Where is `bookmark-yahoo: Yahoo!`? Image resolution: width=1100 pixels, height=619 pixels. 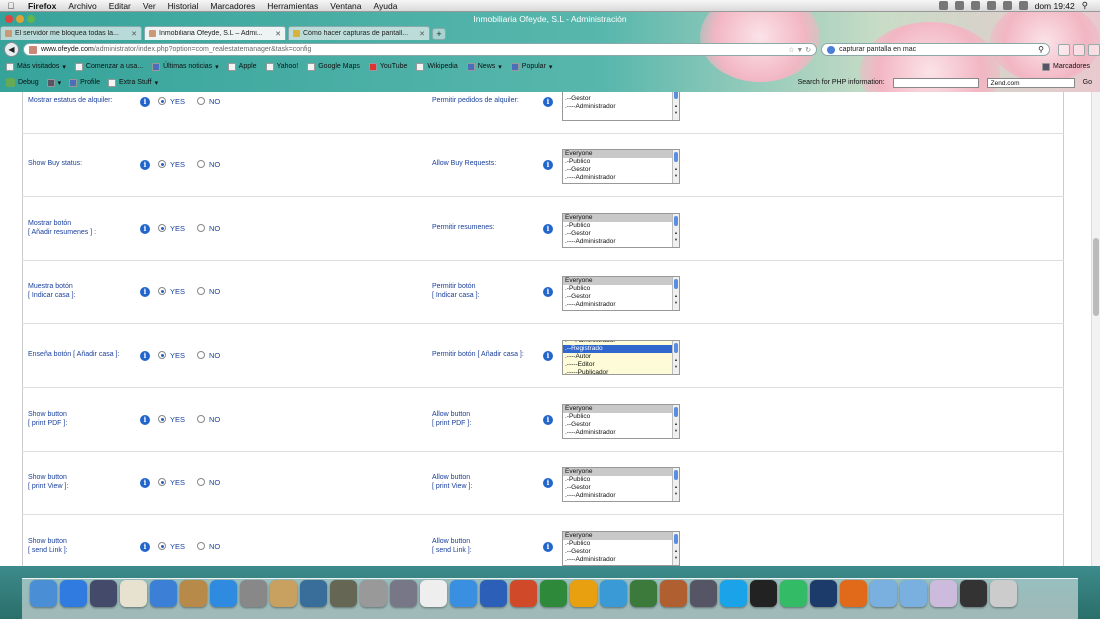 bookmark-yahoo: Yahoo! is located at coordinates (281, 66).